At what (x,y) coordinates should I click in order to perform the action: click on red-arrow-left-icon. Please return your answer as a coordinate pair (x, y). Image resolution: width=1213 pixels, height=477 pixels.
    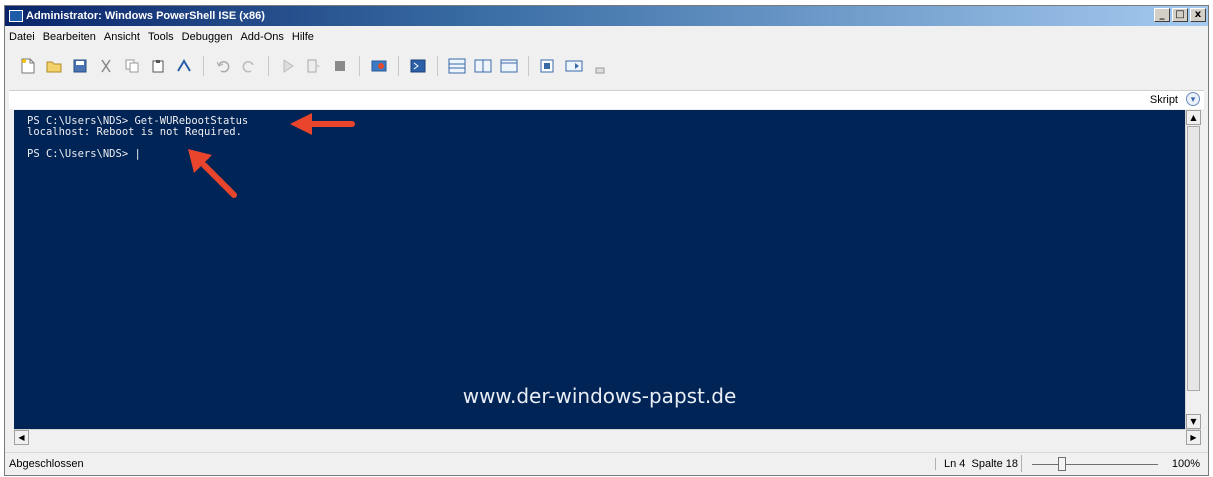
    Looking at the image, I should click on (322, 124).